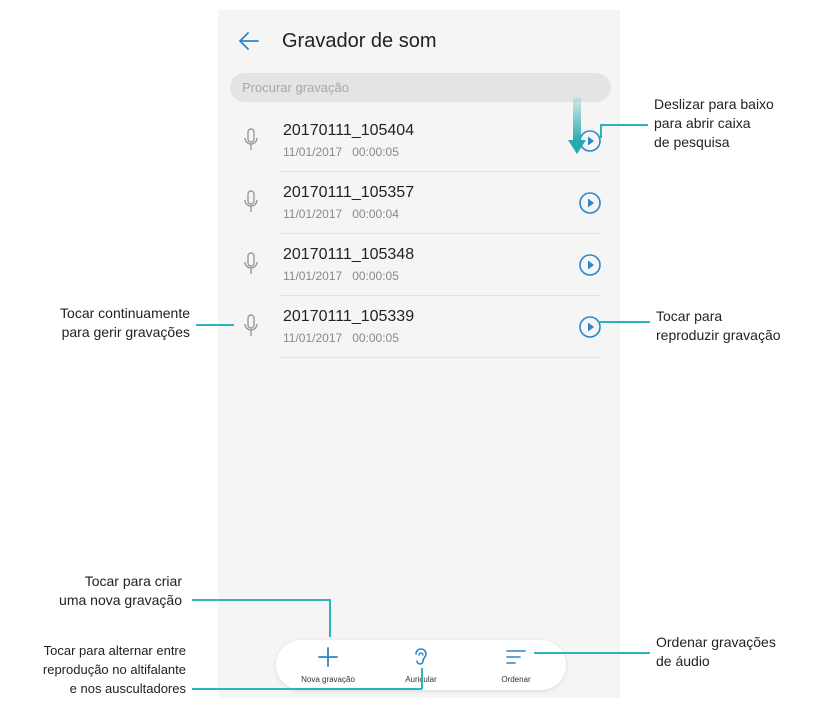  What do you see at coordinates (328, 657) in the screenshot?
I see `plus-icon` at bounding box center [328, 657].